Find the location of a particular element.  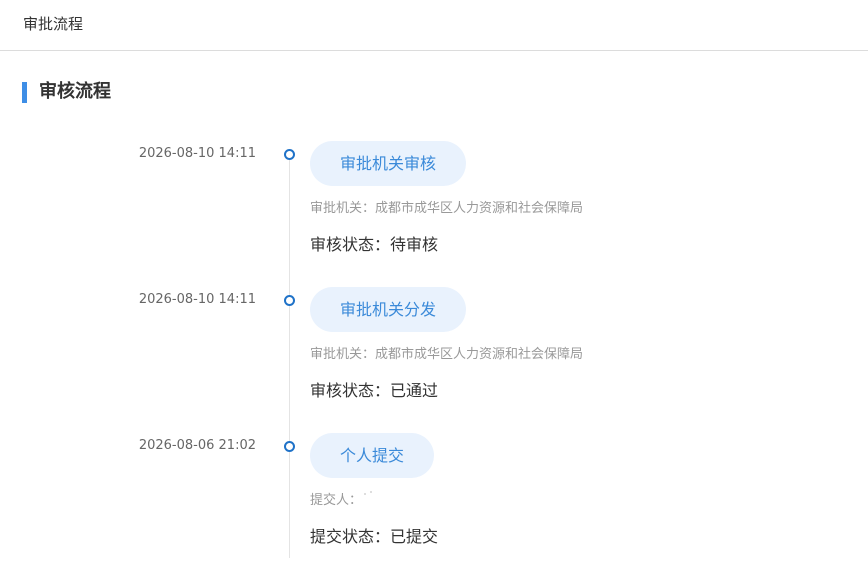

entry-step-badge: 审批机关分发 is located at coordinates (388, 309).